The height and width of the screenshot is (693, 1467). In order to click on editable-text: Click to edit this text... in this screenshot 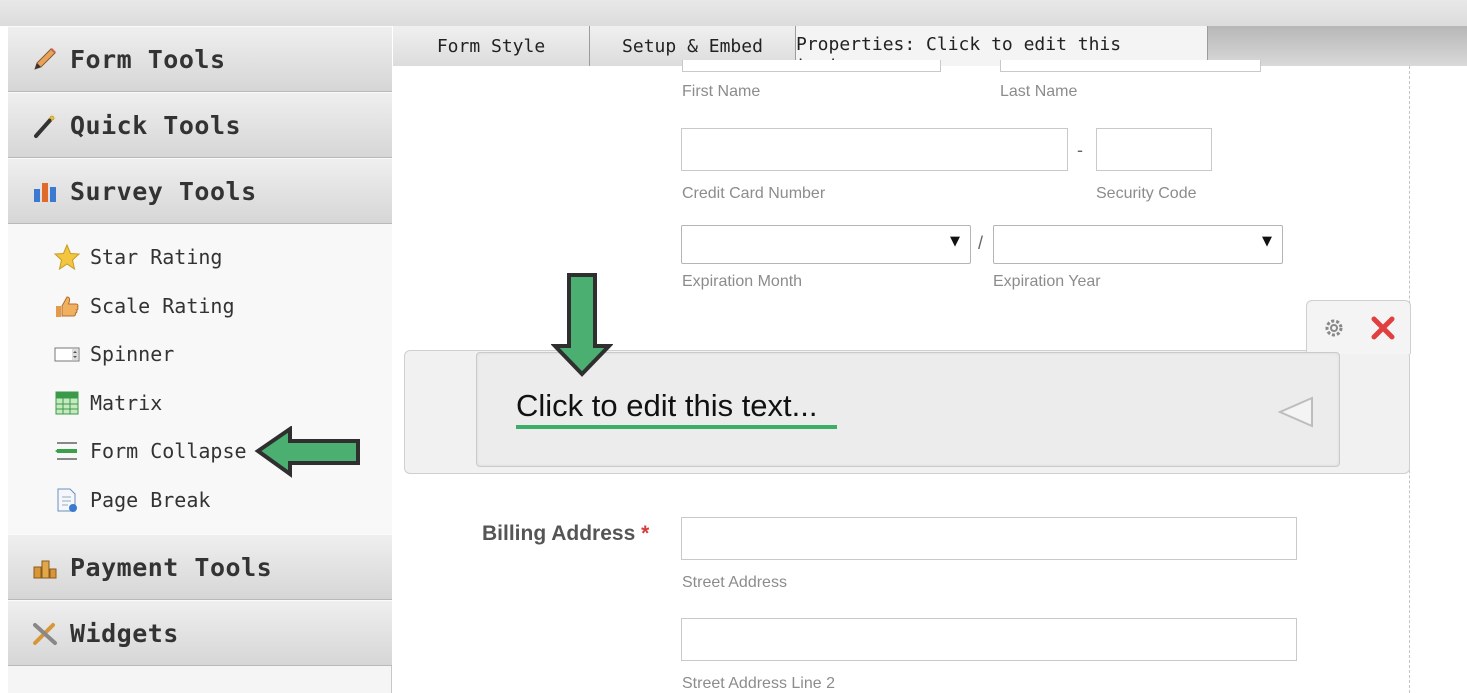, I will do `click(667, 406)`.